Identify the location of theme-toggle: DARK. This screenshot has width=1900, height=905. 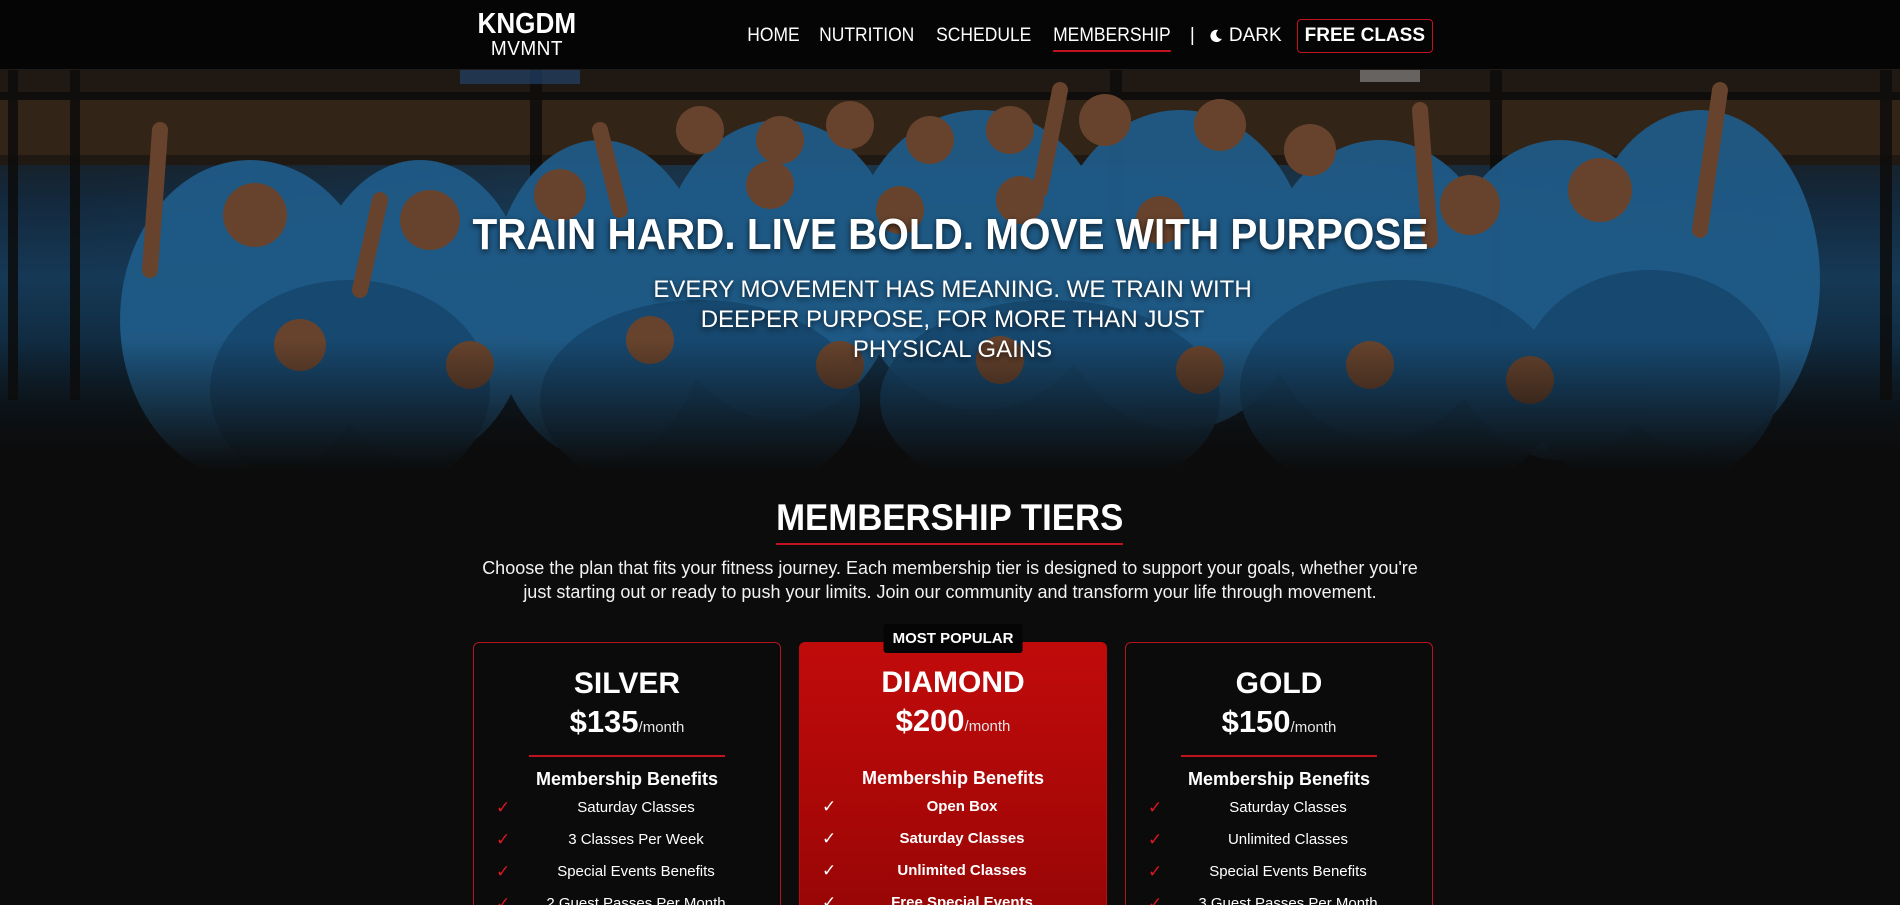
(1245, 36).